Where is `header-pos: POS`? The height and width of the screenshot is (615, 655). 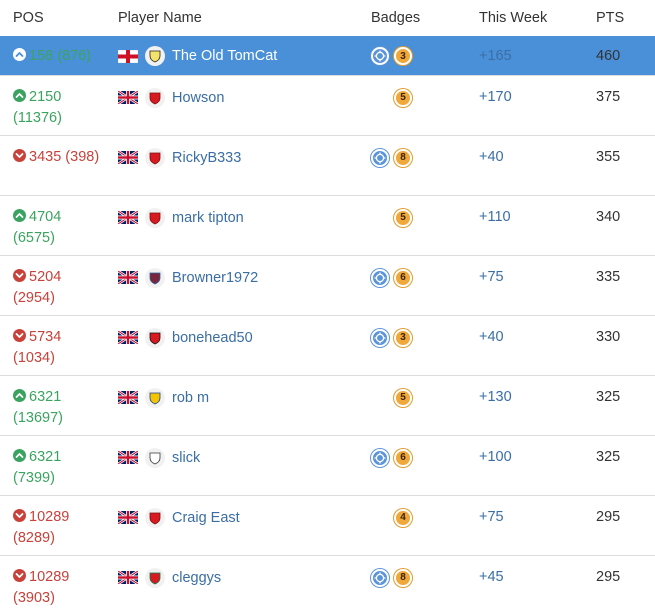 header-pos: POS is located at coordinates (52, 18).